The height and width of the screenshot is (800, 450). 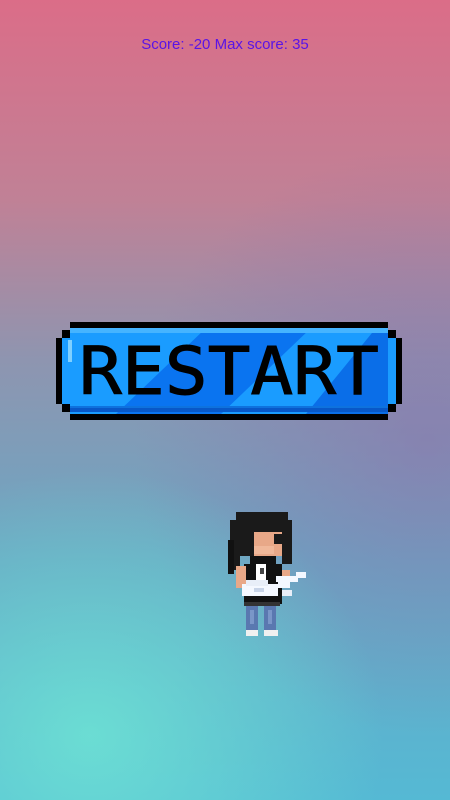 I want to click on score-display: Score: -20 Max score: 35, so click(x=225, y=44).